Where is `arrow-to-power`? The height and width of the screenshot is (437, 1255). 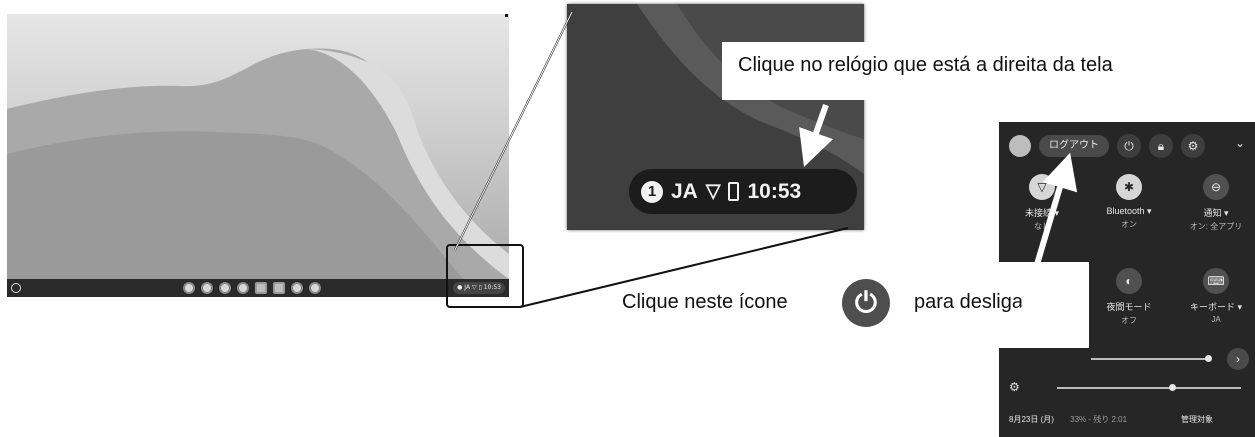
arrow-to-power is located at coordinates (1048, 234).